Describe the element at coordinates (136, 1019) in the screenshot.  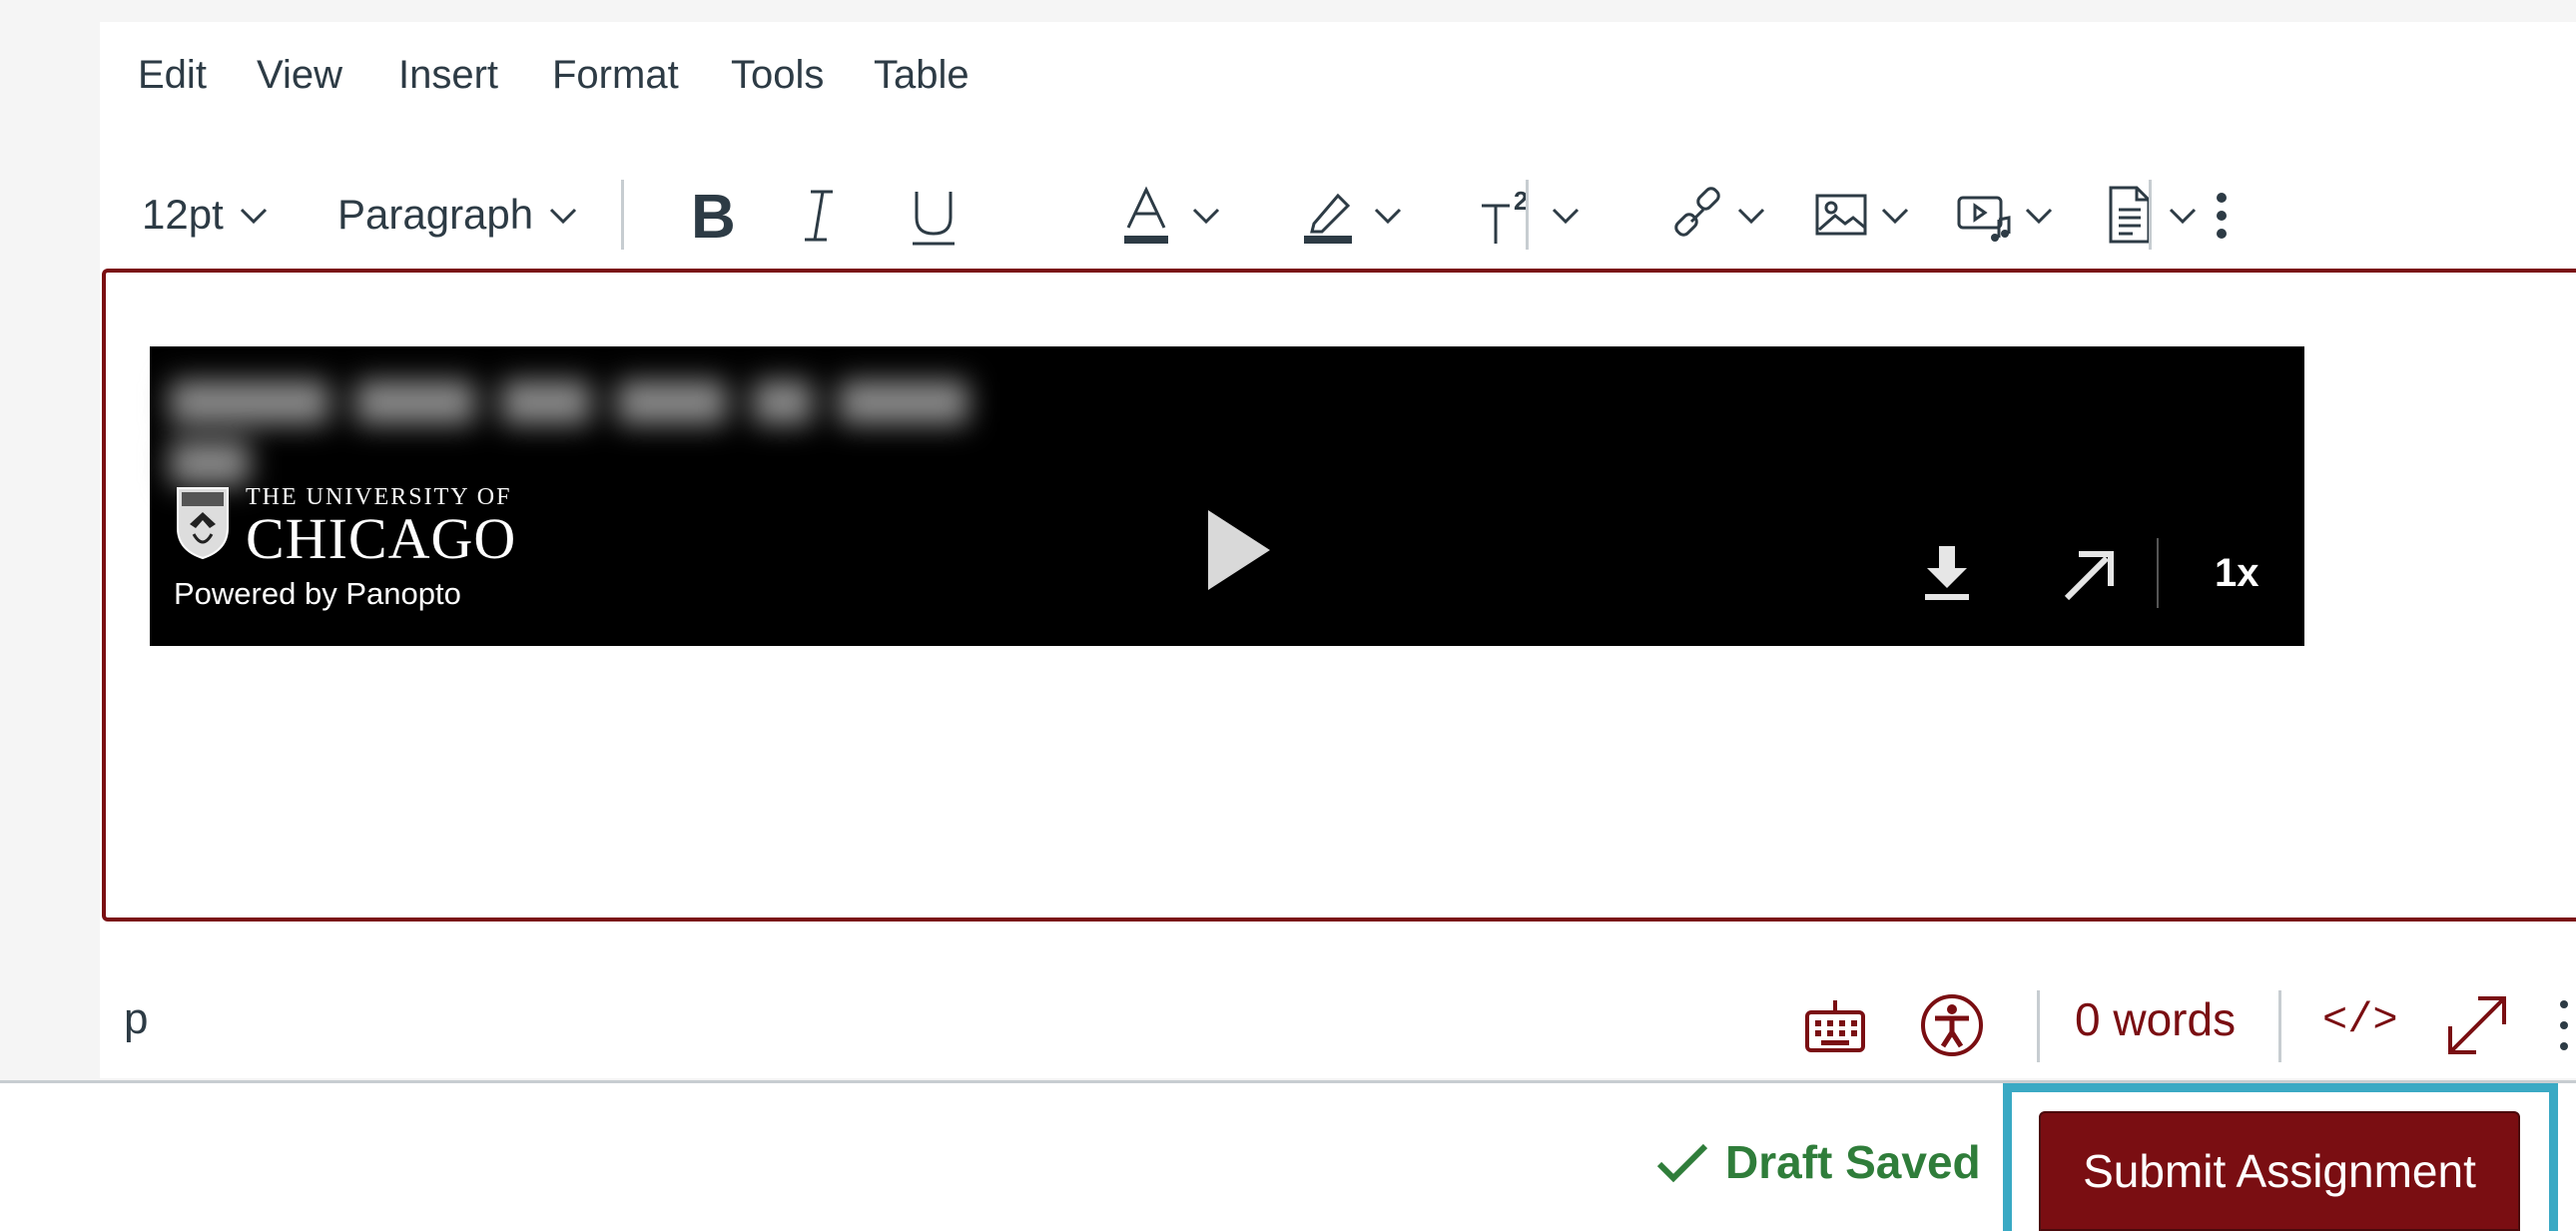
I see `element-path: p` at that location.